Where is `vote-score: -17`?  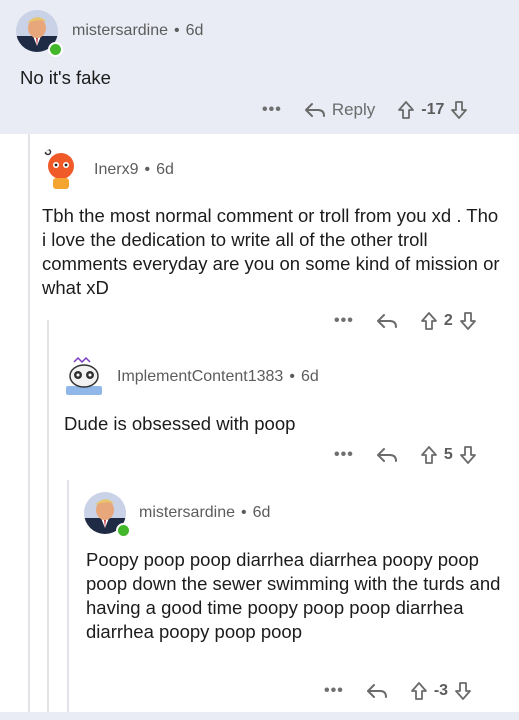
vote-score: -17 is located at coordinates (433, 109).